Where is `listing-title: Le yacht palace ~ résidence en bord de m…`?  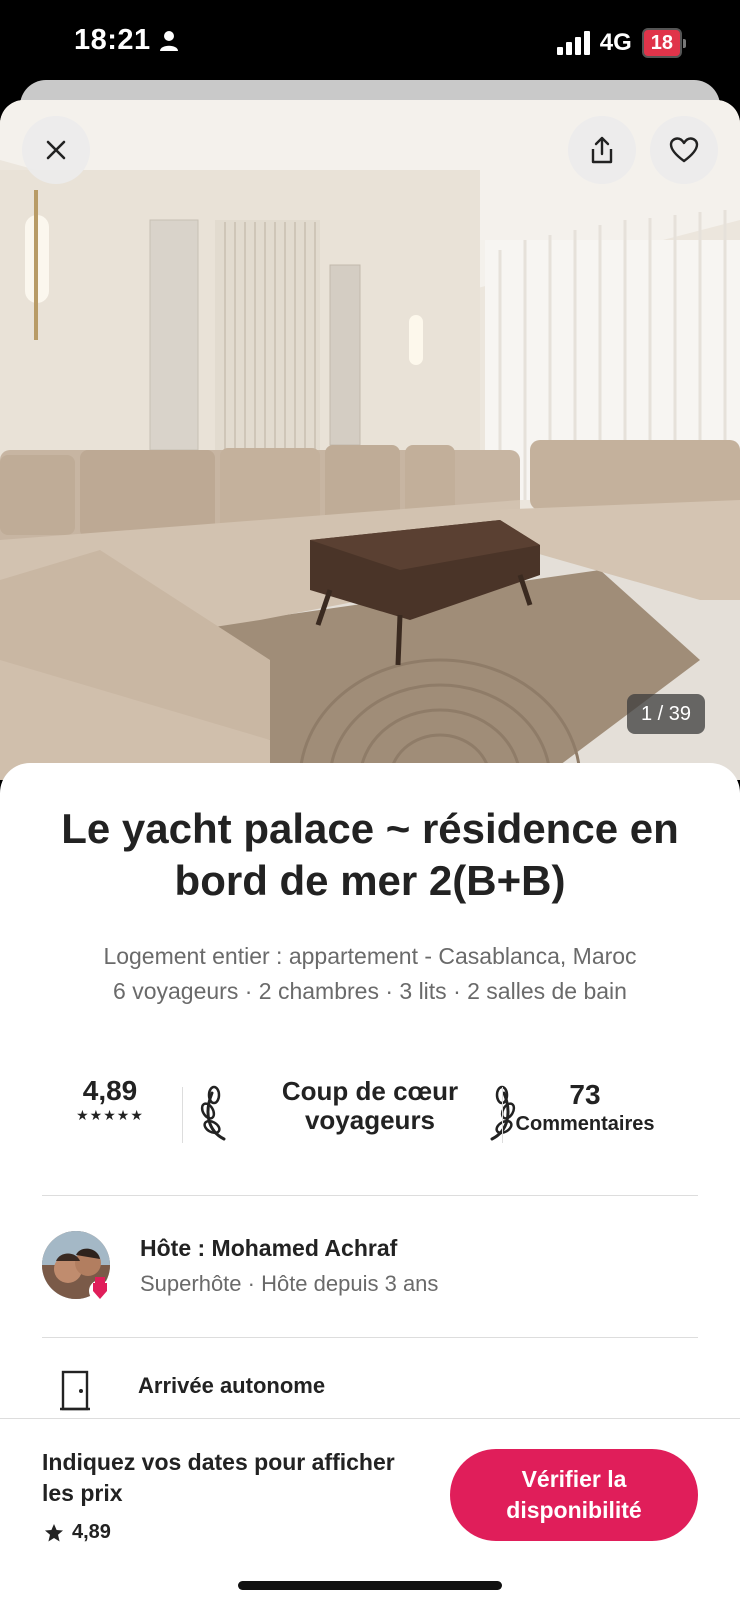 listing-title: Le yacht palace ~ résidence en bord de m… is located at coordinates (370, 854).